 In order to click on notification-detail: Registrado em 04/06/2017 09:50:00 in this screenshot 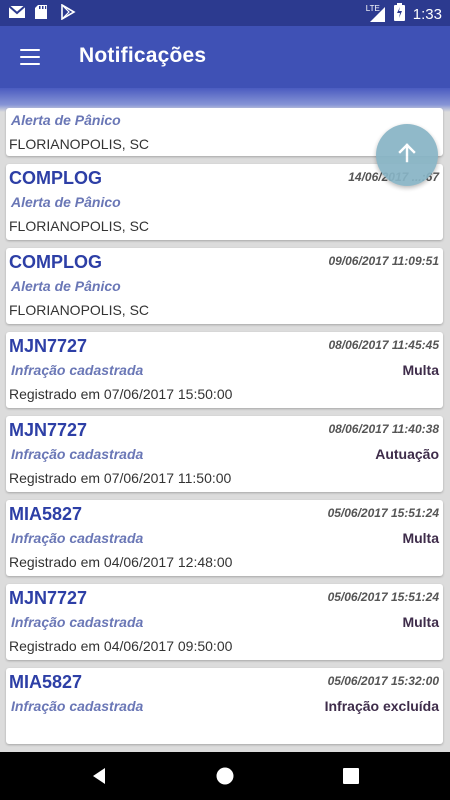, I will do `click(121, 646)`.